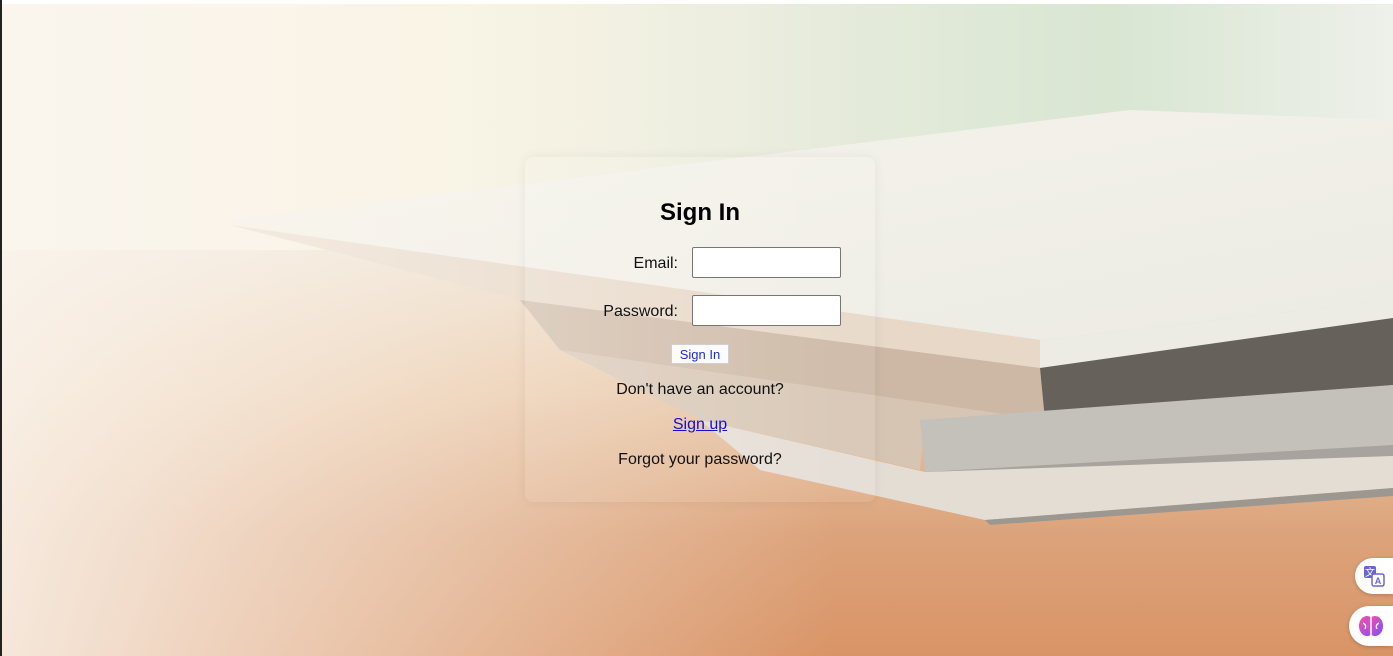  I want to click on window-edge, so click(1, 328).